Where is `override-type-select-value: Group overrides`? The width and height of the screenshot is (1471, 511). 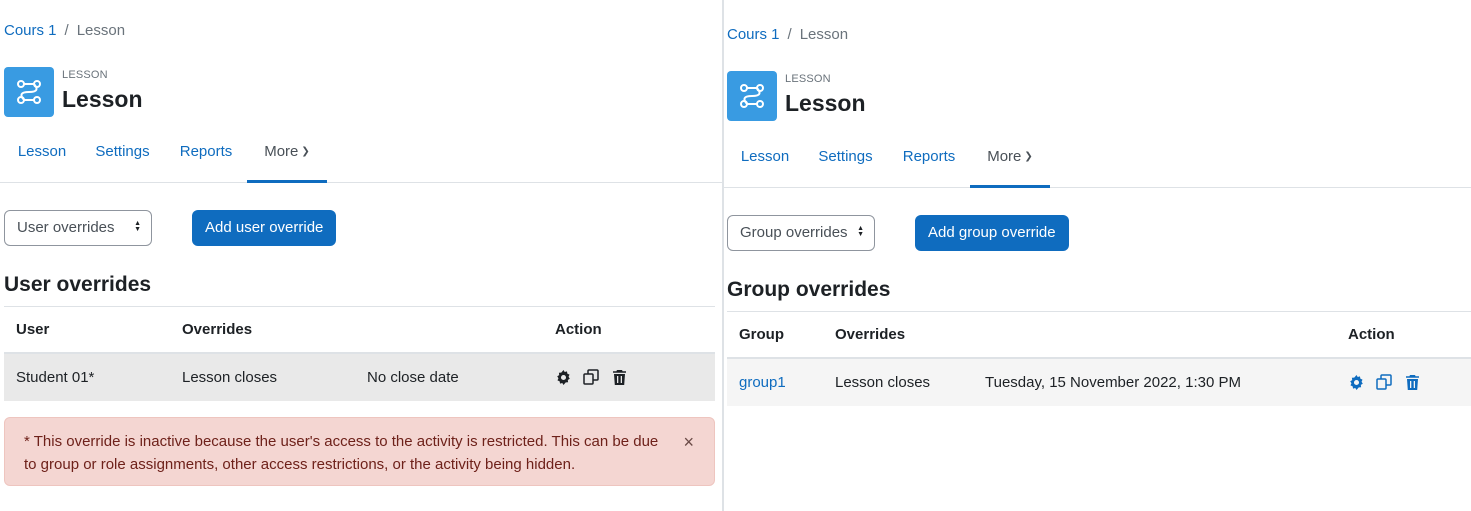 override-type-select-value: Group overrides is located at coordinates (794, 232).